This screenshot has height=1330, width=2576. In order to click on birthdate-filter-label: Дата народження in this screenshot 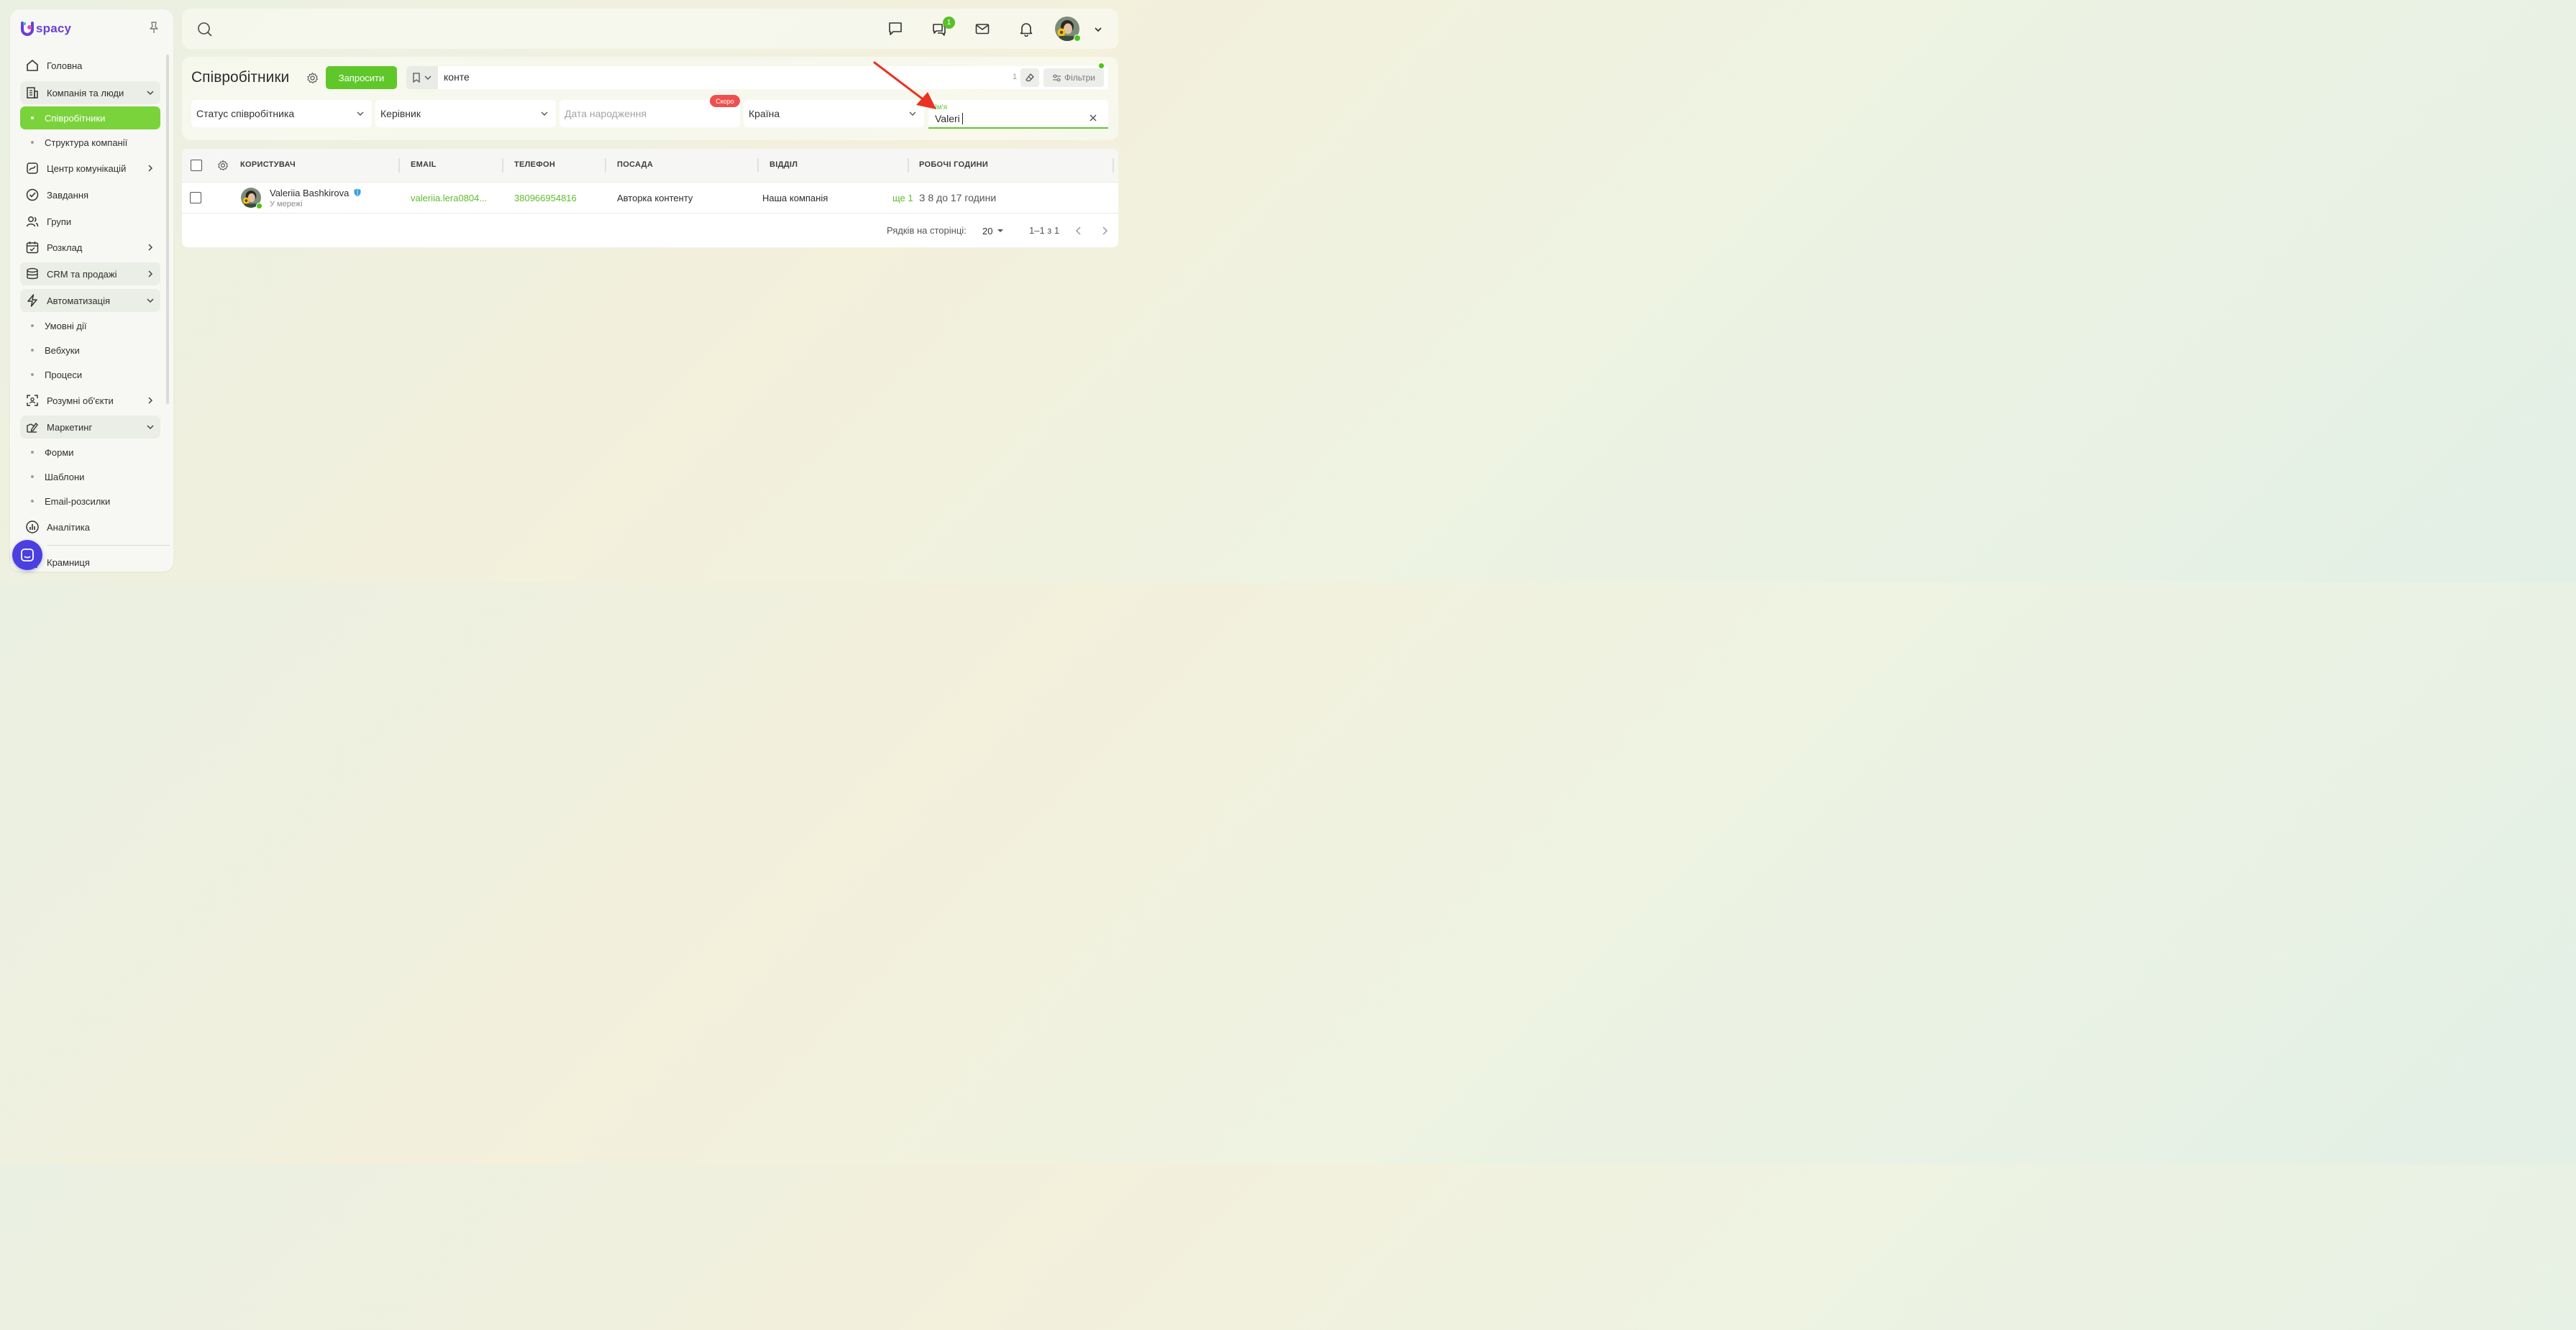, I will do `click(606, 113)`.